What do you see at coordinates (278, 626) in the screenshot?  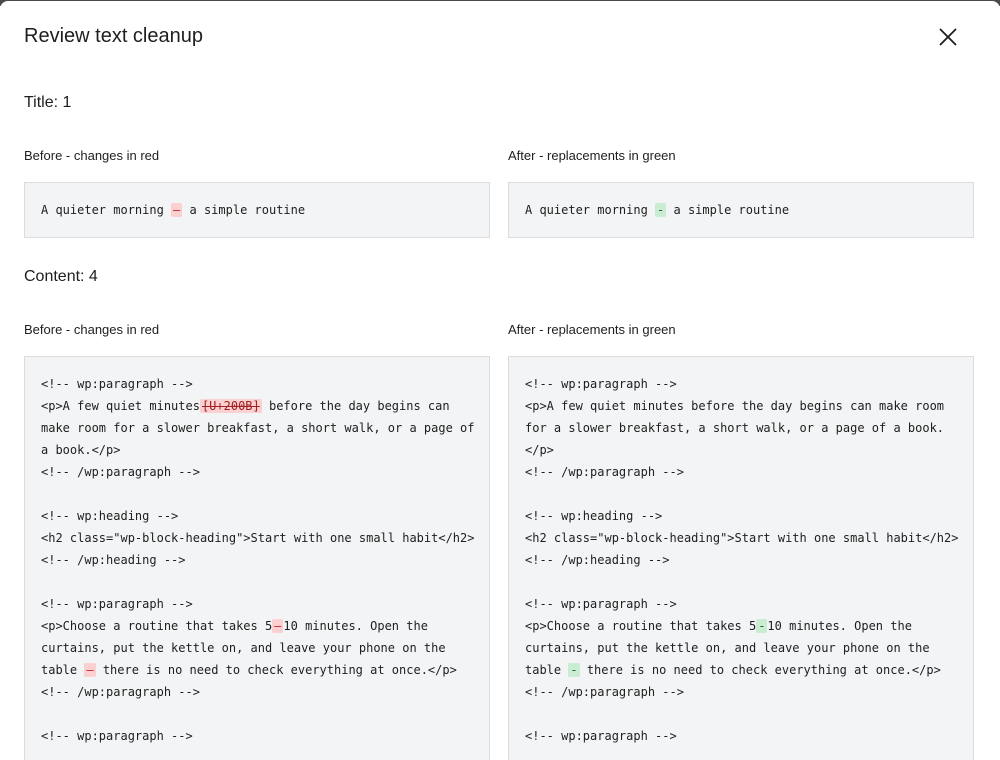 I see `removed-char: –` at bounding box center [278, 626].